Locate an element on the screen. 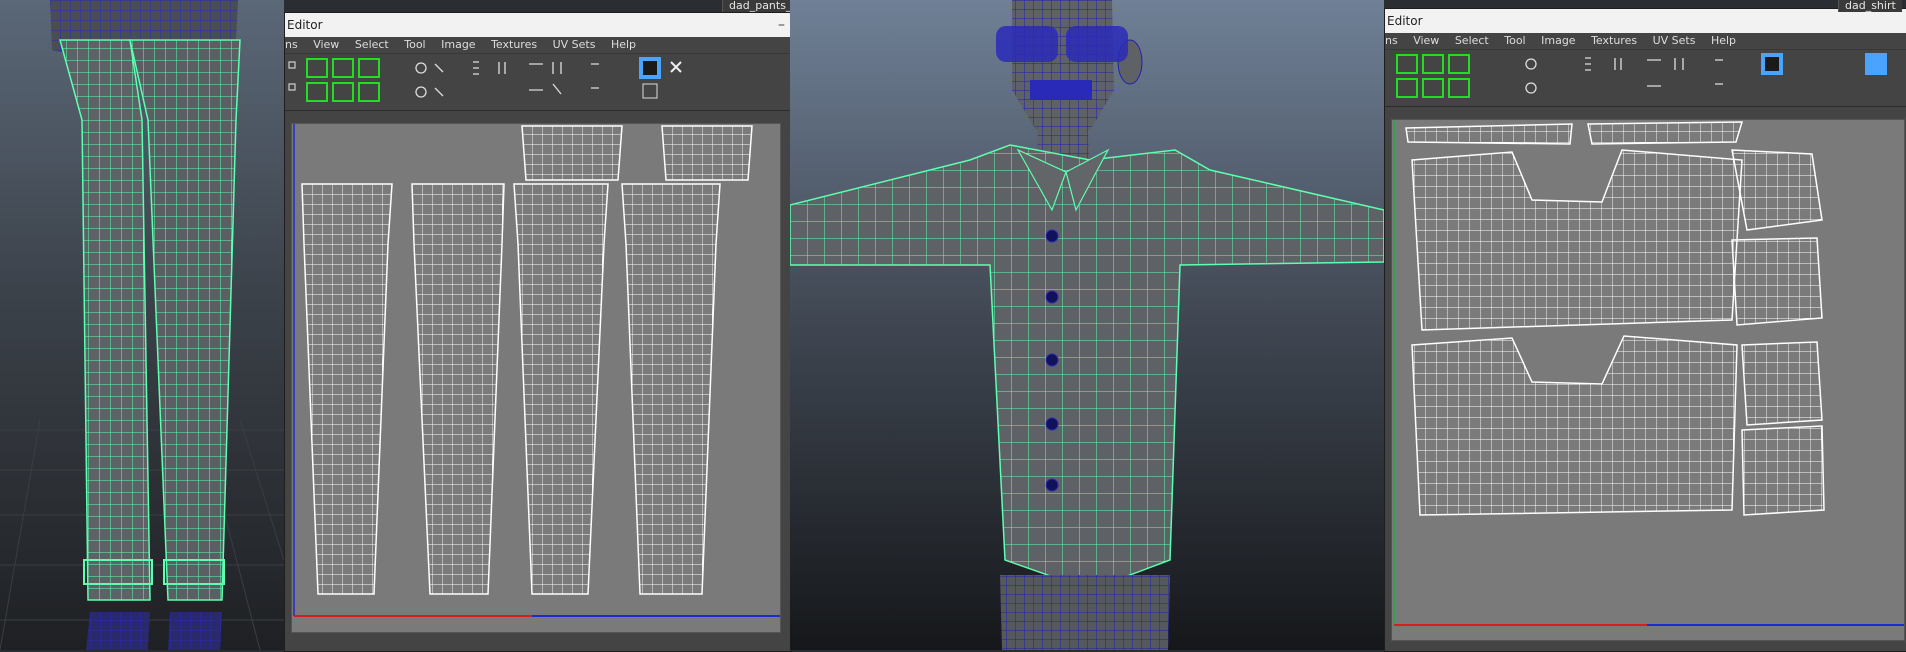 This screenshot has width=1906, height=652. uv-toolbar-icons is located at coordinates (485, 79).